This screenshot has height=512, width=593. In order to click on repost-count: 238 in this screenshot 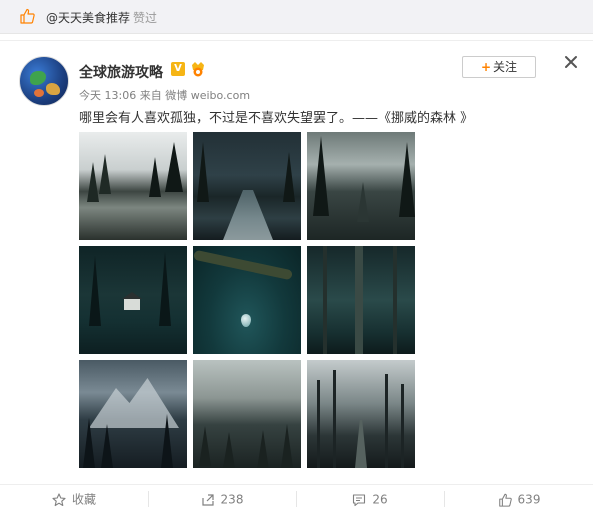, I will do `click(232, 499)`.